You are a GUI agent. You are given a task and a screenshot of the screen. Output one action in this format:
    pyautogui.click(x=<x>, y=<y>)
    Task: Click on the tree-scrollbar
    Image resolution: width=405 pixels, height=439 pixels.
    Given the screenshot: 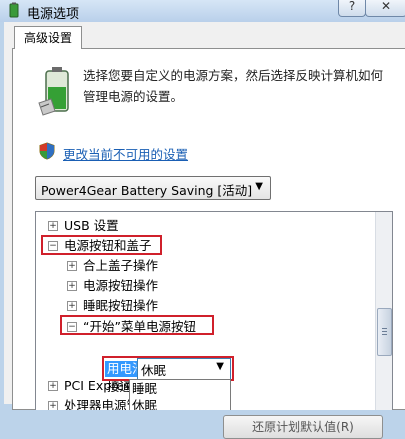 What is the action you would take?
    pyautogui.click(x=383, y=311)
    